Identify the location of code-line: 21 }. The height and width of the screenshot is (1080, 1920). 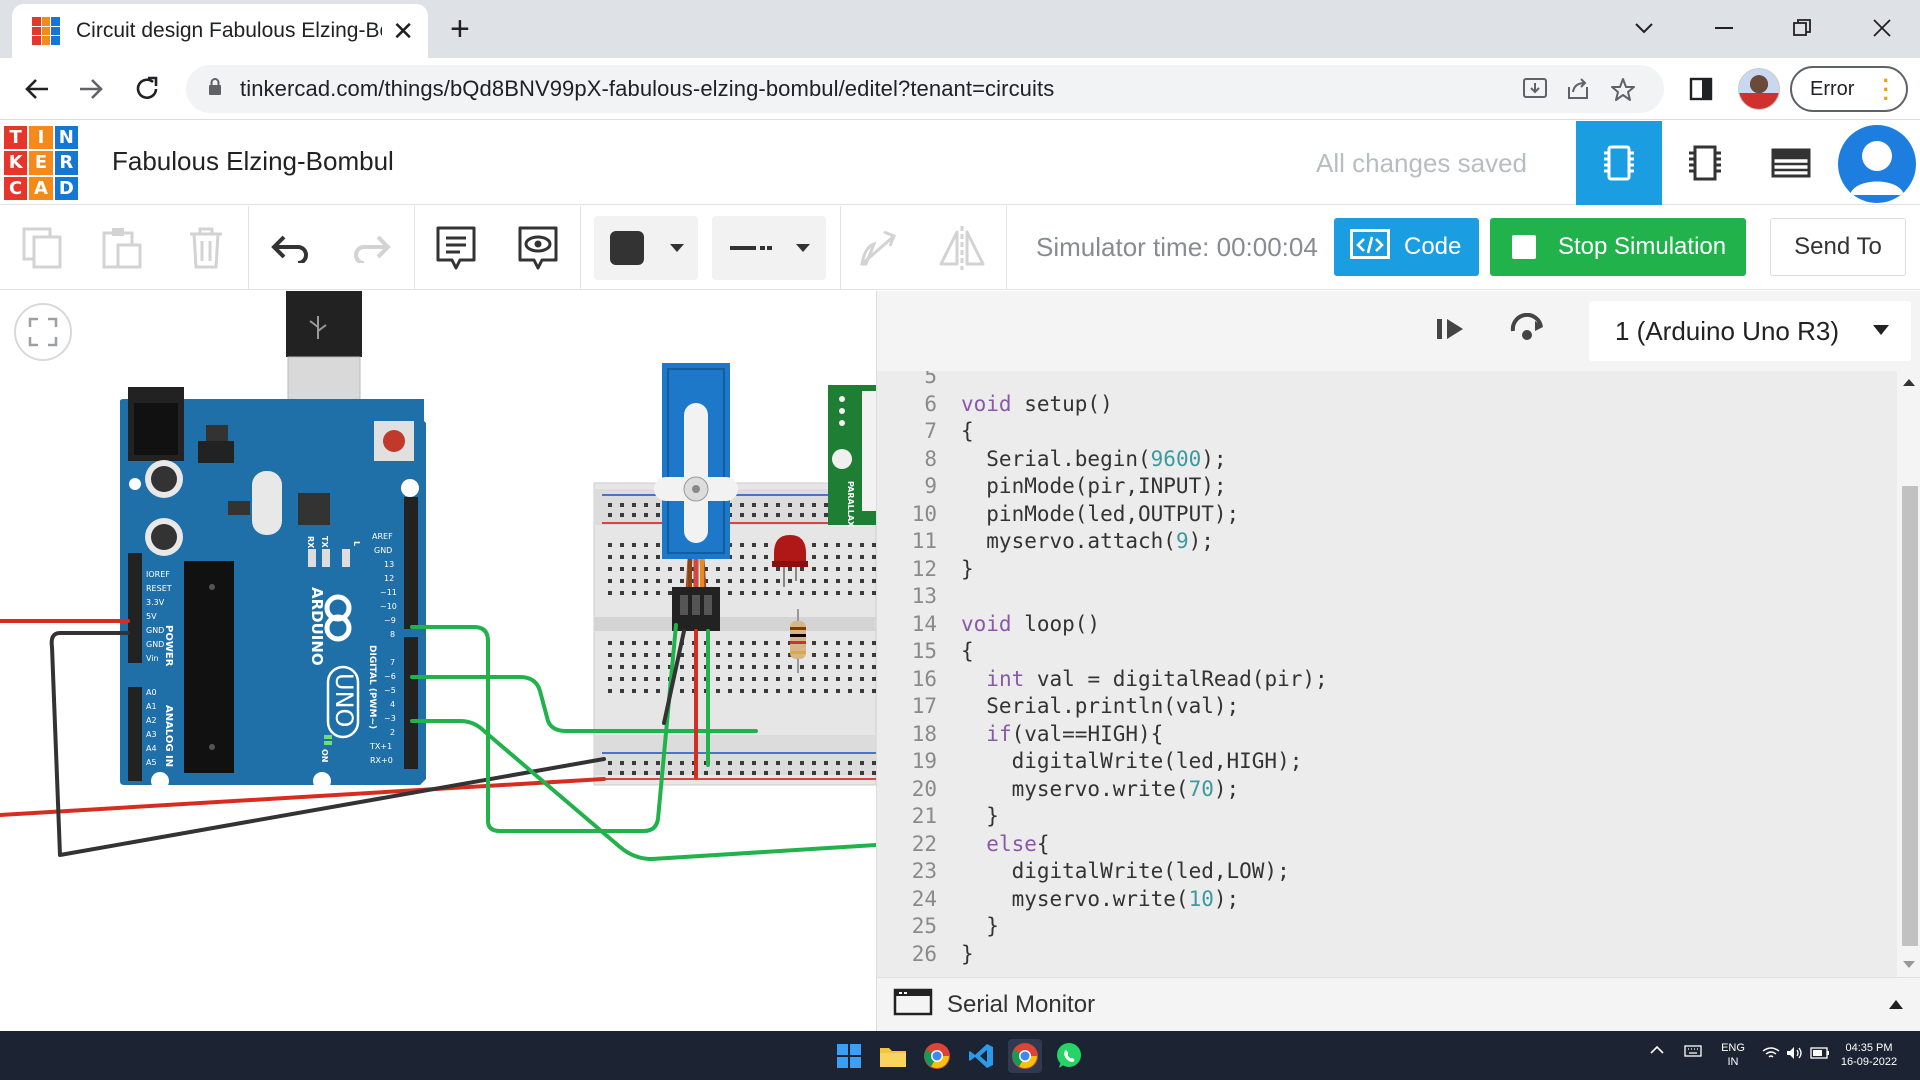
(1102, 817).